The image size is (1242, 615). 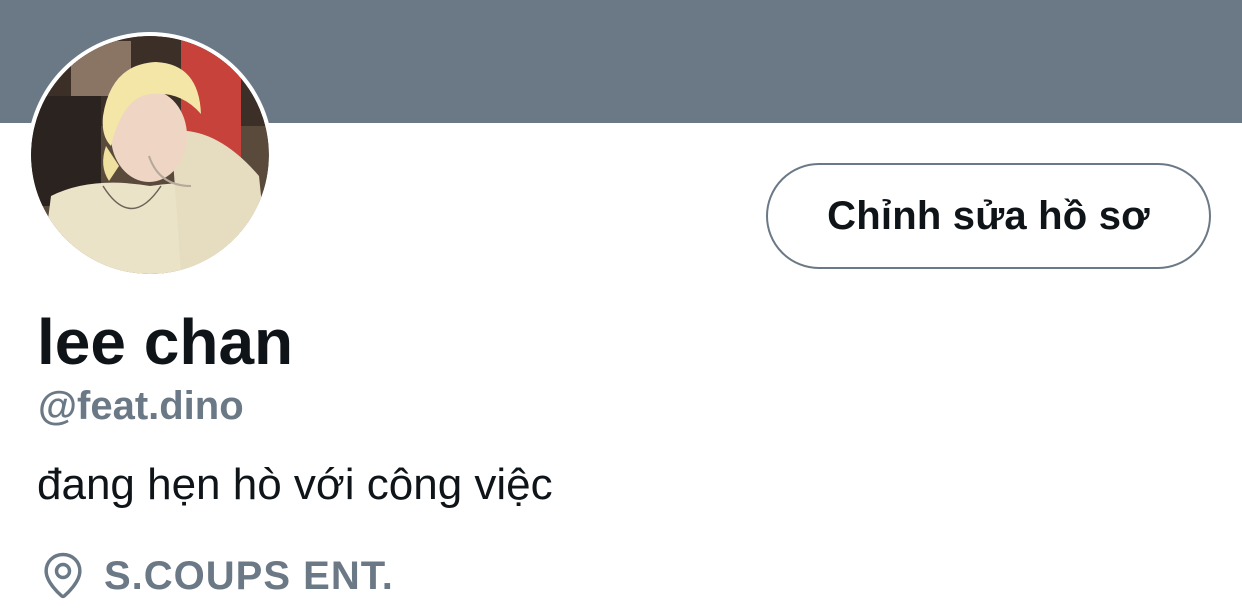 I want to click on display-name: lee chan, so click(x=165, y=342).